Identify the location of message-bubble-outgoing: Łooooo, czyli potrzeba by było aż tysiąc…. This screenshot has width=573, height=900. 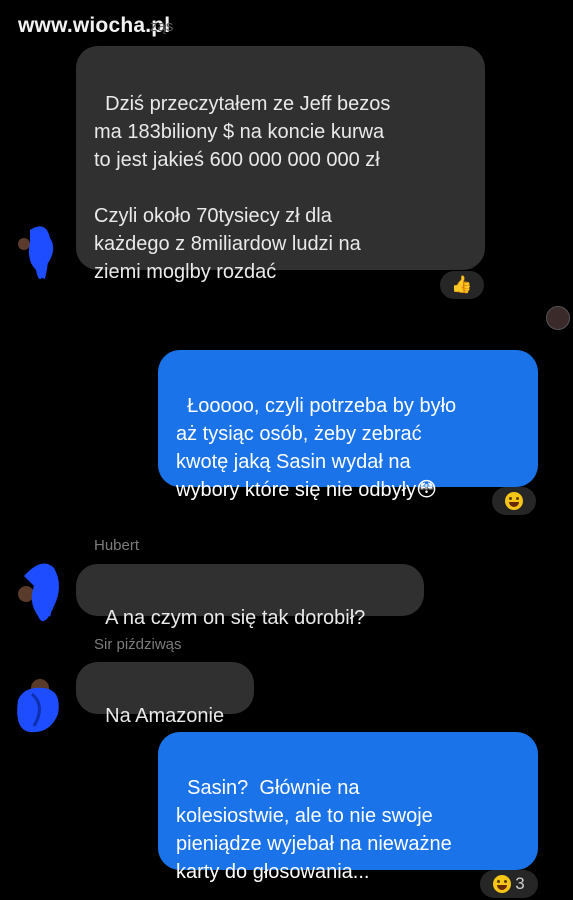
(348, 425).